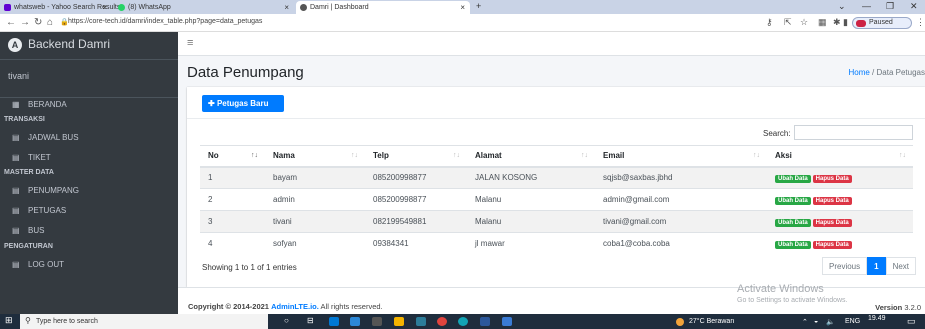 The image size is (925, 329). What do you see at coordinates (551, 44) in the screenshot?
I see `top-navbar: ≡` at bounding box center [551, 44].